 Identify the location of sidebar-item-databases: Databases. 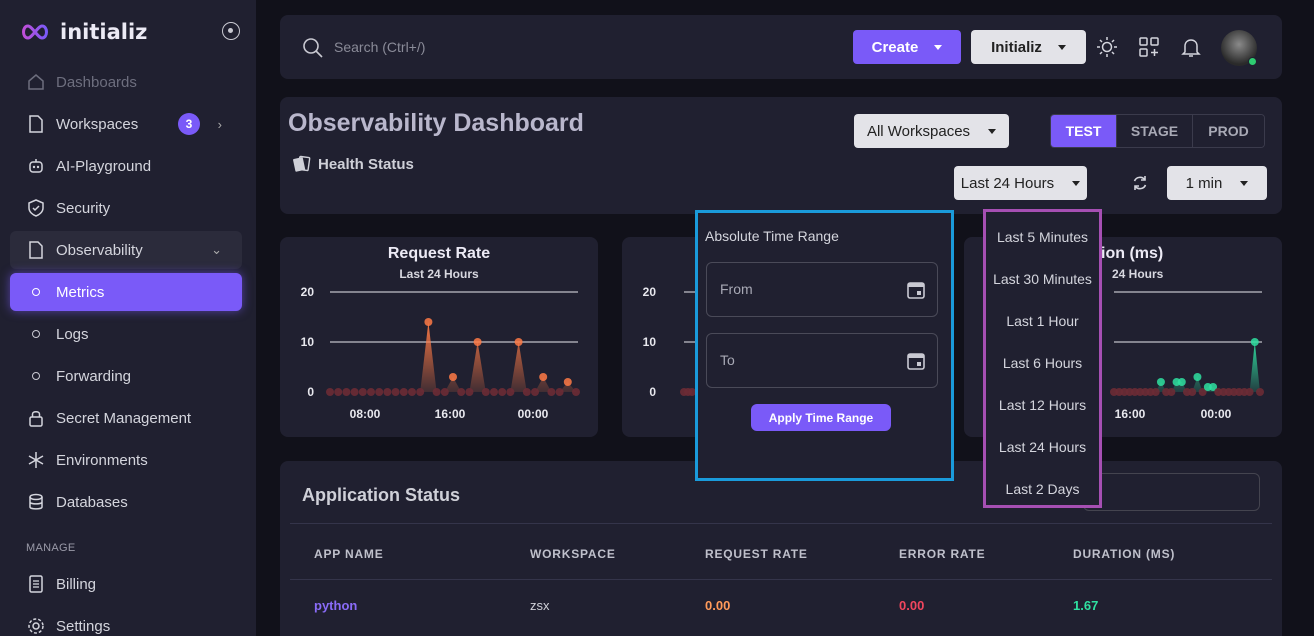
(126, 502).